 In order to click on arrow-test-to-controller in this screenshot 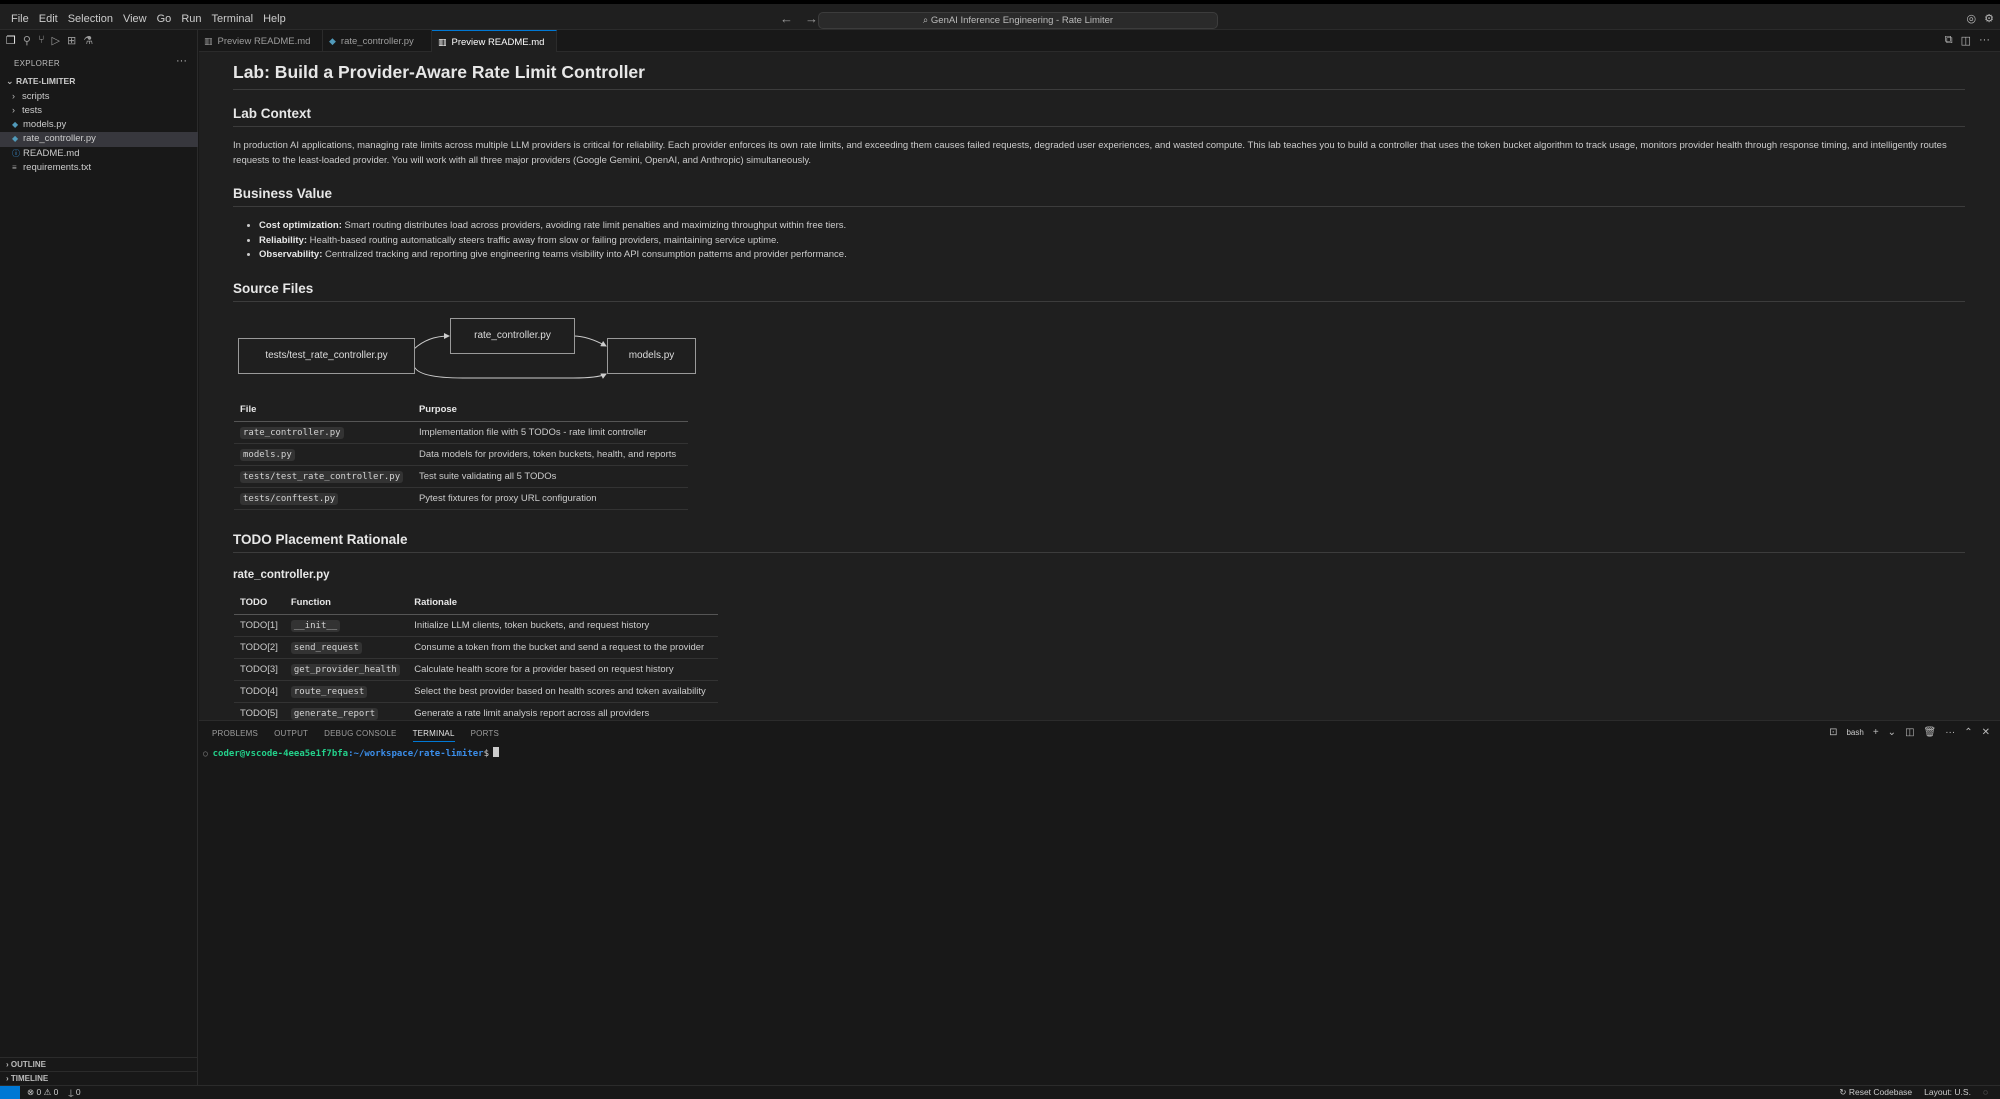, I will do `click(431, 340)`.